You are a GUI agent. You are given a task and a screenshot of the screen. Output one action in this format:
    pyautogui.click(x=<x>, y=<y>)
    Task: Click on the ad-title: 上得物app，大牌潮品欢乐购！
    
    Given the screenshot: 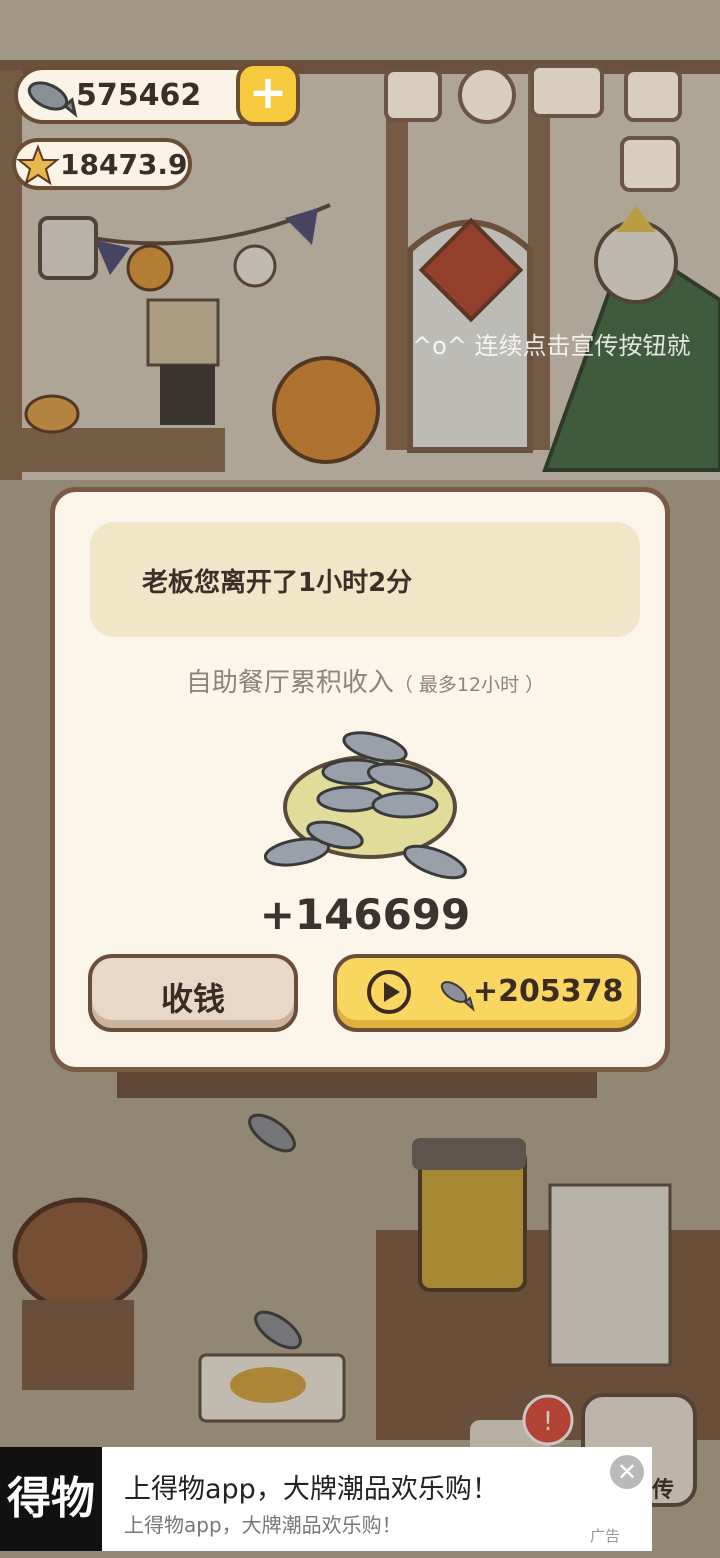 What is the action you would take?
    pyautogui.click(x=311, y=1489)
    